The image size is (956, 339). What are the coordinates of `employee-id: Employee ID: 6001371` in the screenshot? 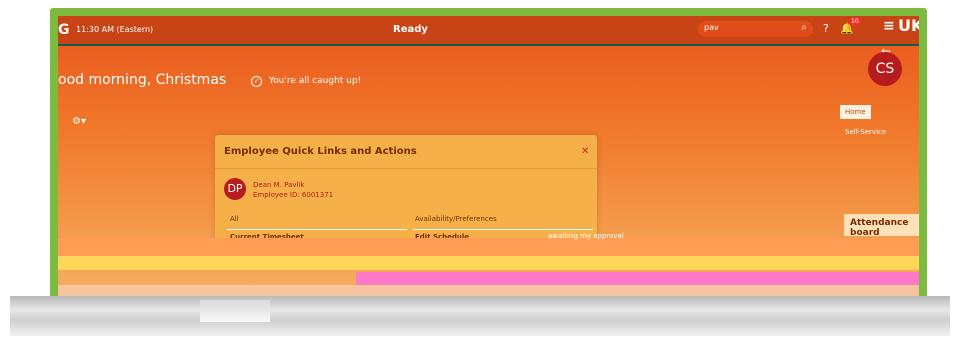 It's located at (293, 195).